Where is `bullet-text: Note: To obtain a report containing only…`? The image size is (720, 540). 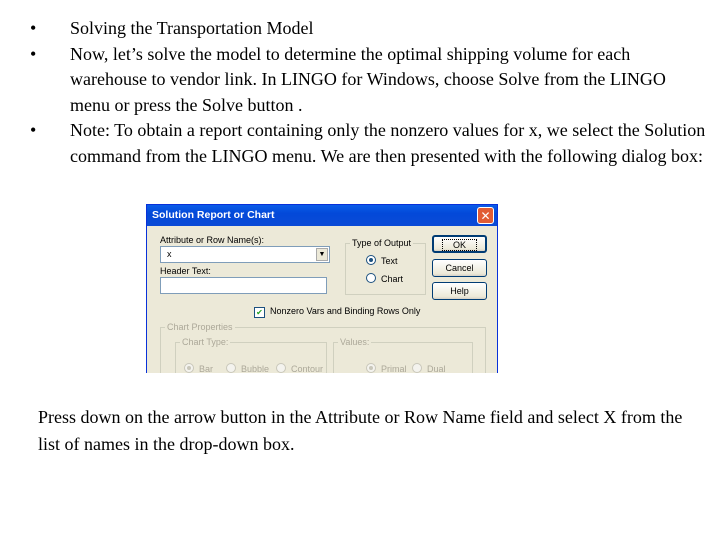 bullet-text: Note: To obtain a report containing only… is located at coordinates (388, 143).